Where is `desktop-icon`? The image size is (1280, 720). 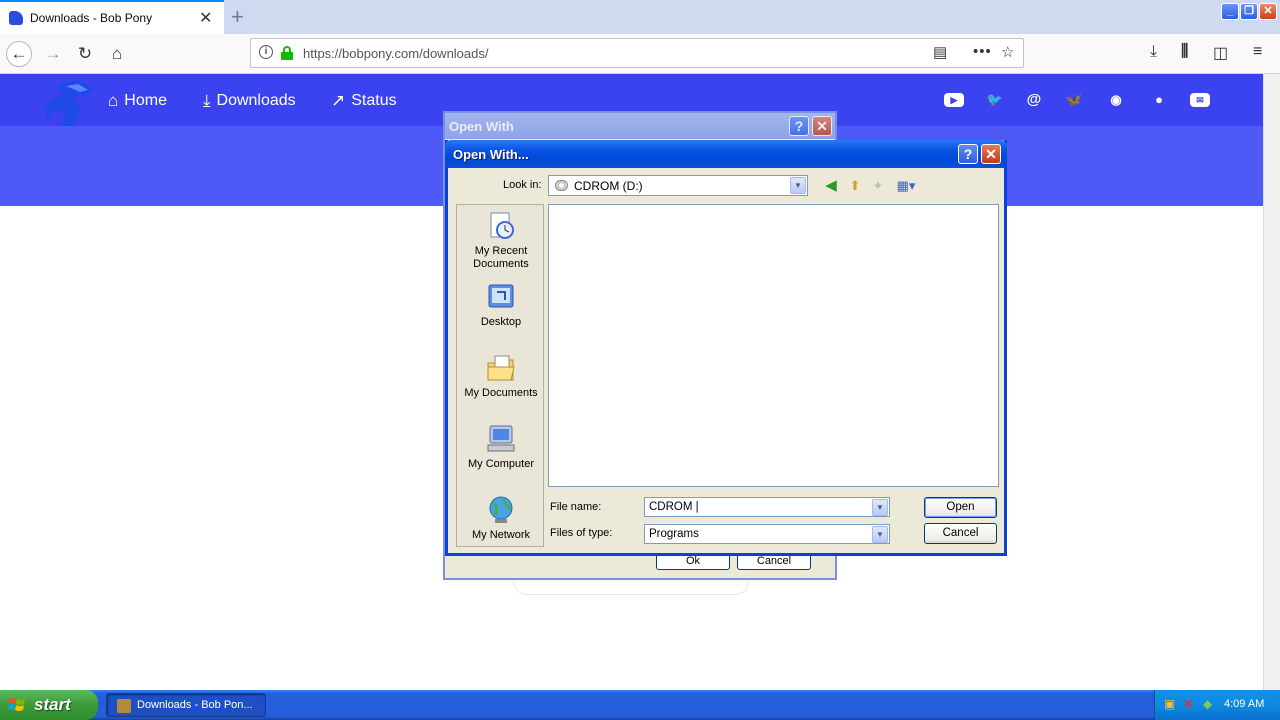
desktop-icon is located at coordinates (501, 297).